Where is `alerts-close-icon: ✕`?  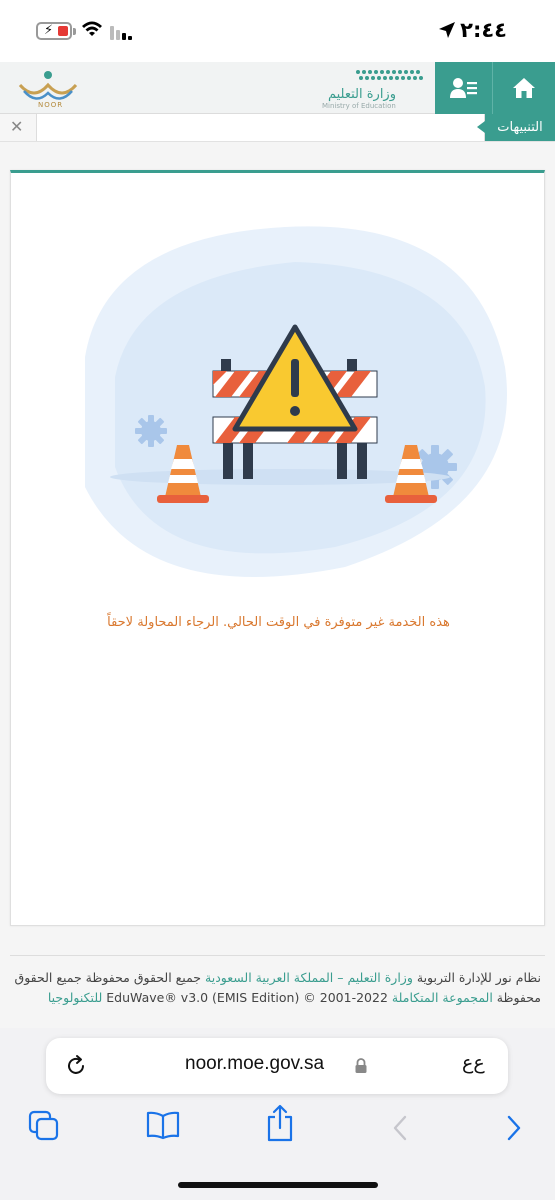 alerts-close-icon: ✕ is located at coordinates (16, 126).